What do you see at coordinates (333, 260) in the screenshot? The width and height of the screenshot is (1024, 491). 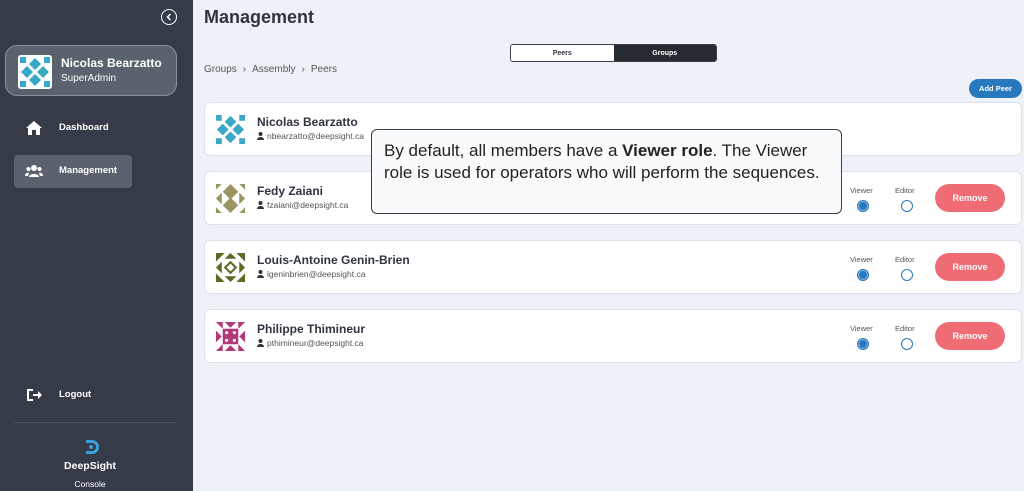 I see `peer-name: Louis-Antoine Genin-Brien` at bounding box center [333, 260].